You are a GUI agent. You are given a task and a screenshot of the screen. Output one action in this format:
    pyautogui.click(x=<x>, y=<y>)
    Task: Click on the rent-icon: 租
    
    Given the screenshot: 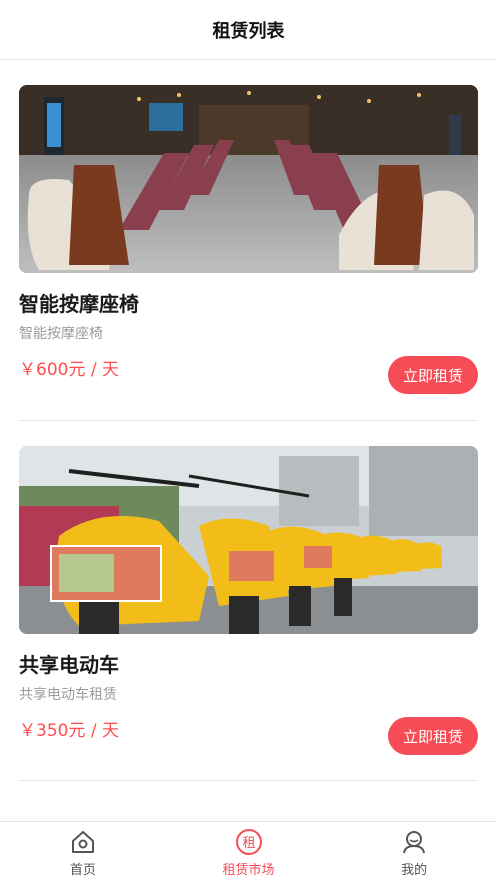 What is the action you would take?
    pyautogui.click(x=249, y=842)
    